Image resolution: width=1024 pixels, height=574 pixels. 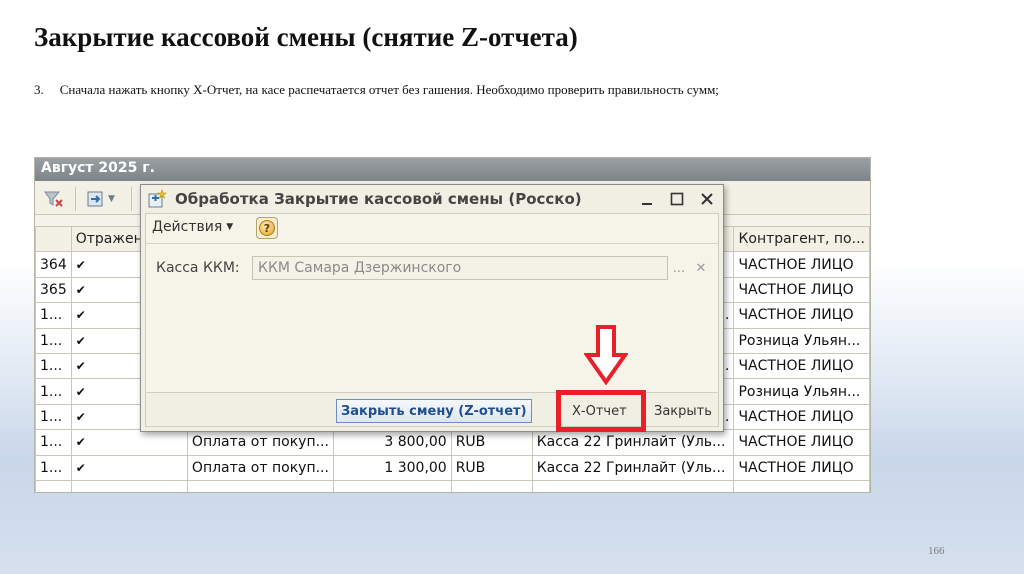 What do you see at coordinates (707, 199) in the screenshot?
I see `close-icon` at bounding box center [707, 199].